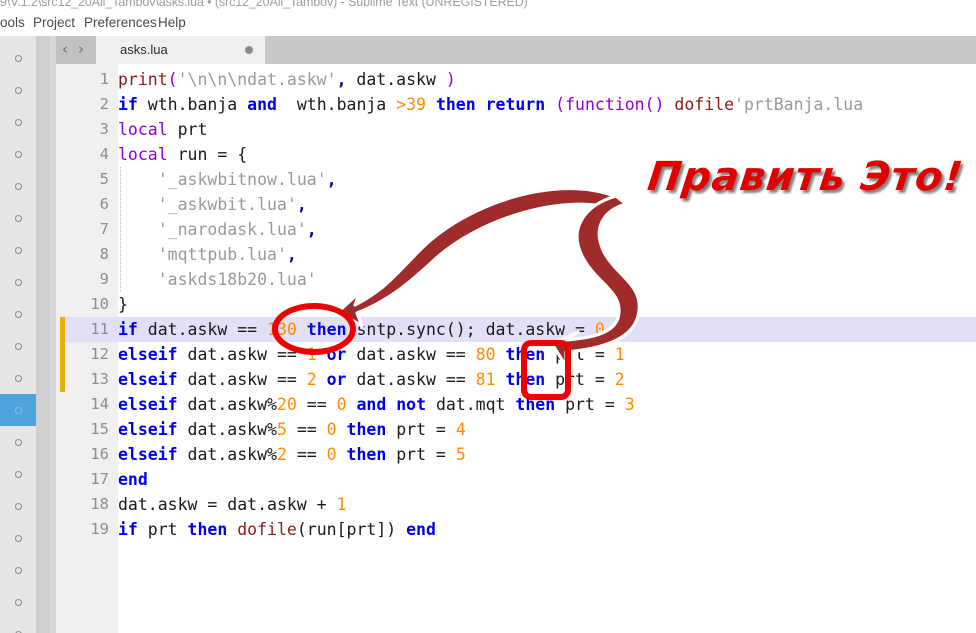 Image resolution: width=976 pixels, height=633 pixels. What do you see at coordinates (104, 254) in the screenshot?
I see `line-number: 8` at bounding box center [104, 254].